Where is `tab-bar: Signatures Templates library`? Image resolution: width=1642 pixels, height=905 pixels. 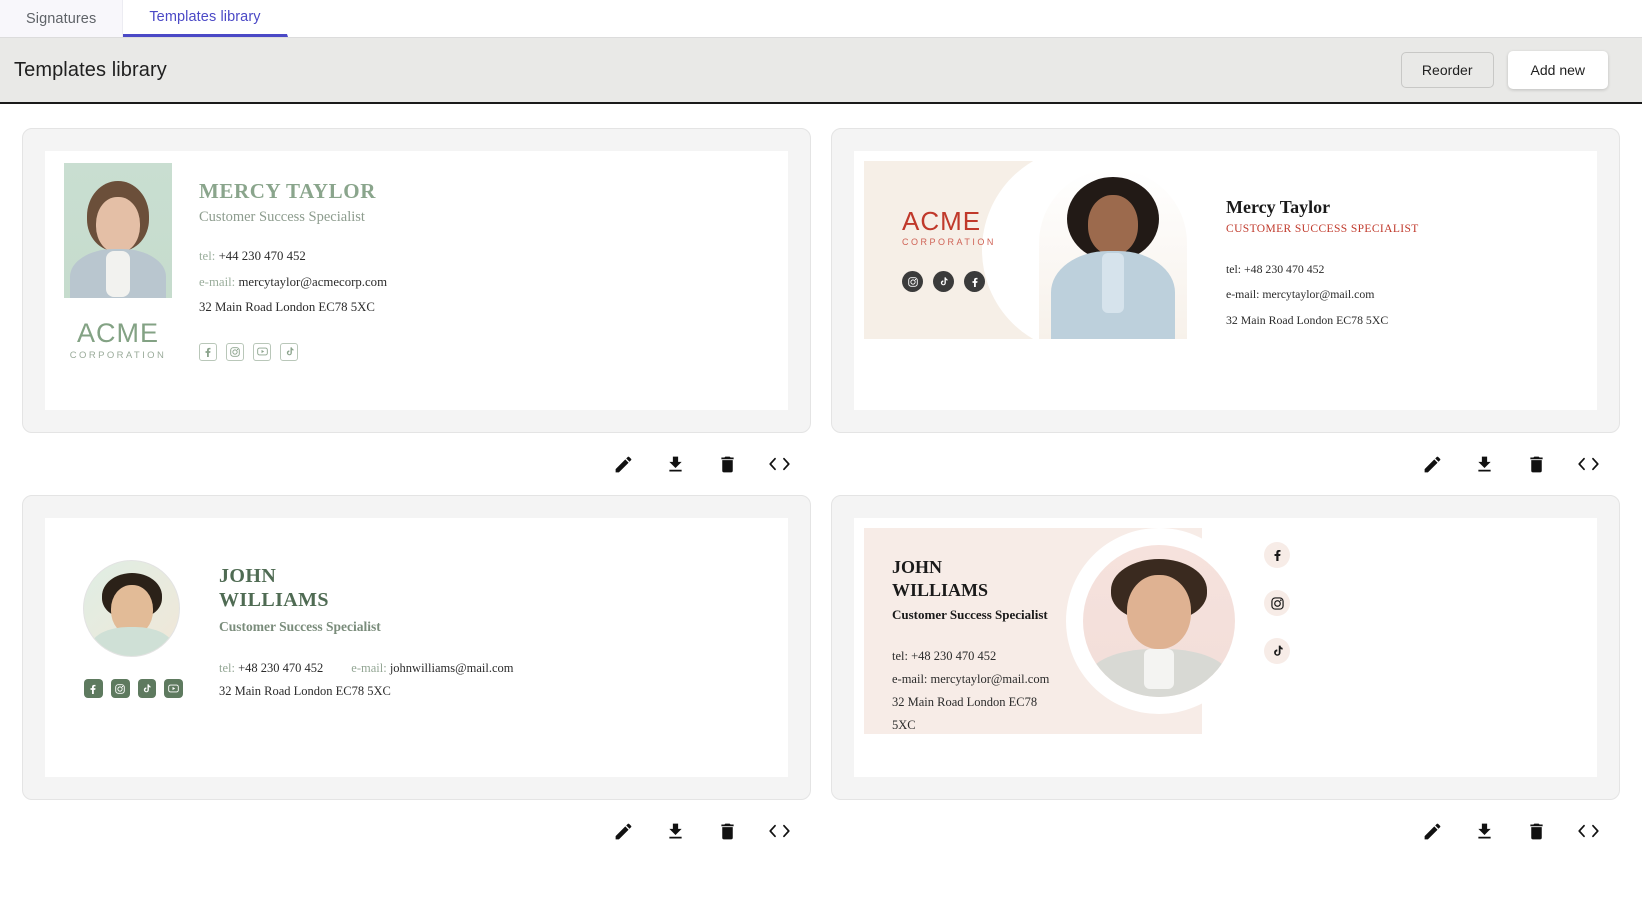 tab-bar: Signatures Templates library is located at coordinates (821, 19).